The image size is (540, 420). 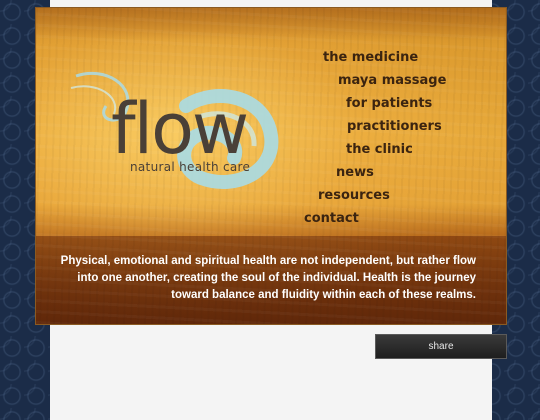 What do you see at coordinates (394, 126) in the screenshot?
I see `nav-item-practitioners: practitioners` at bounding box center [394, 126].